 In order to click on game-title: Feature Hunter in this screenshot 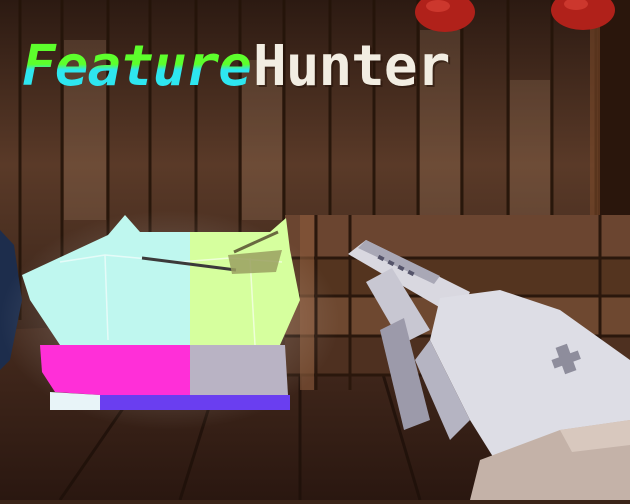, I will do `click(236, 67)`.